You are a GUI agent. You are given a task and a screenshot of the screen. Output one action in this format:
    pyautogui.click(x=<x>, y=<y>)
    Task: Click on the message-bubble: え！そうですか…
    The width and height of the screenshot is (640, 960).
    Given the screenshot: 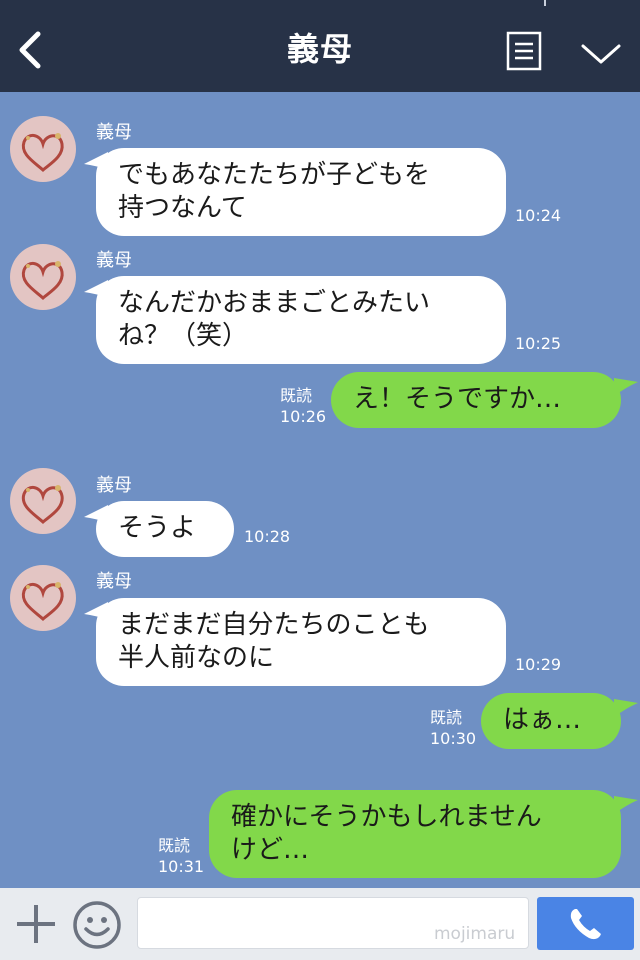 What is the action you would take?
    pyautogui.click(x=476, y=400)
    